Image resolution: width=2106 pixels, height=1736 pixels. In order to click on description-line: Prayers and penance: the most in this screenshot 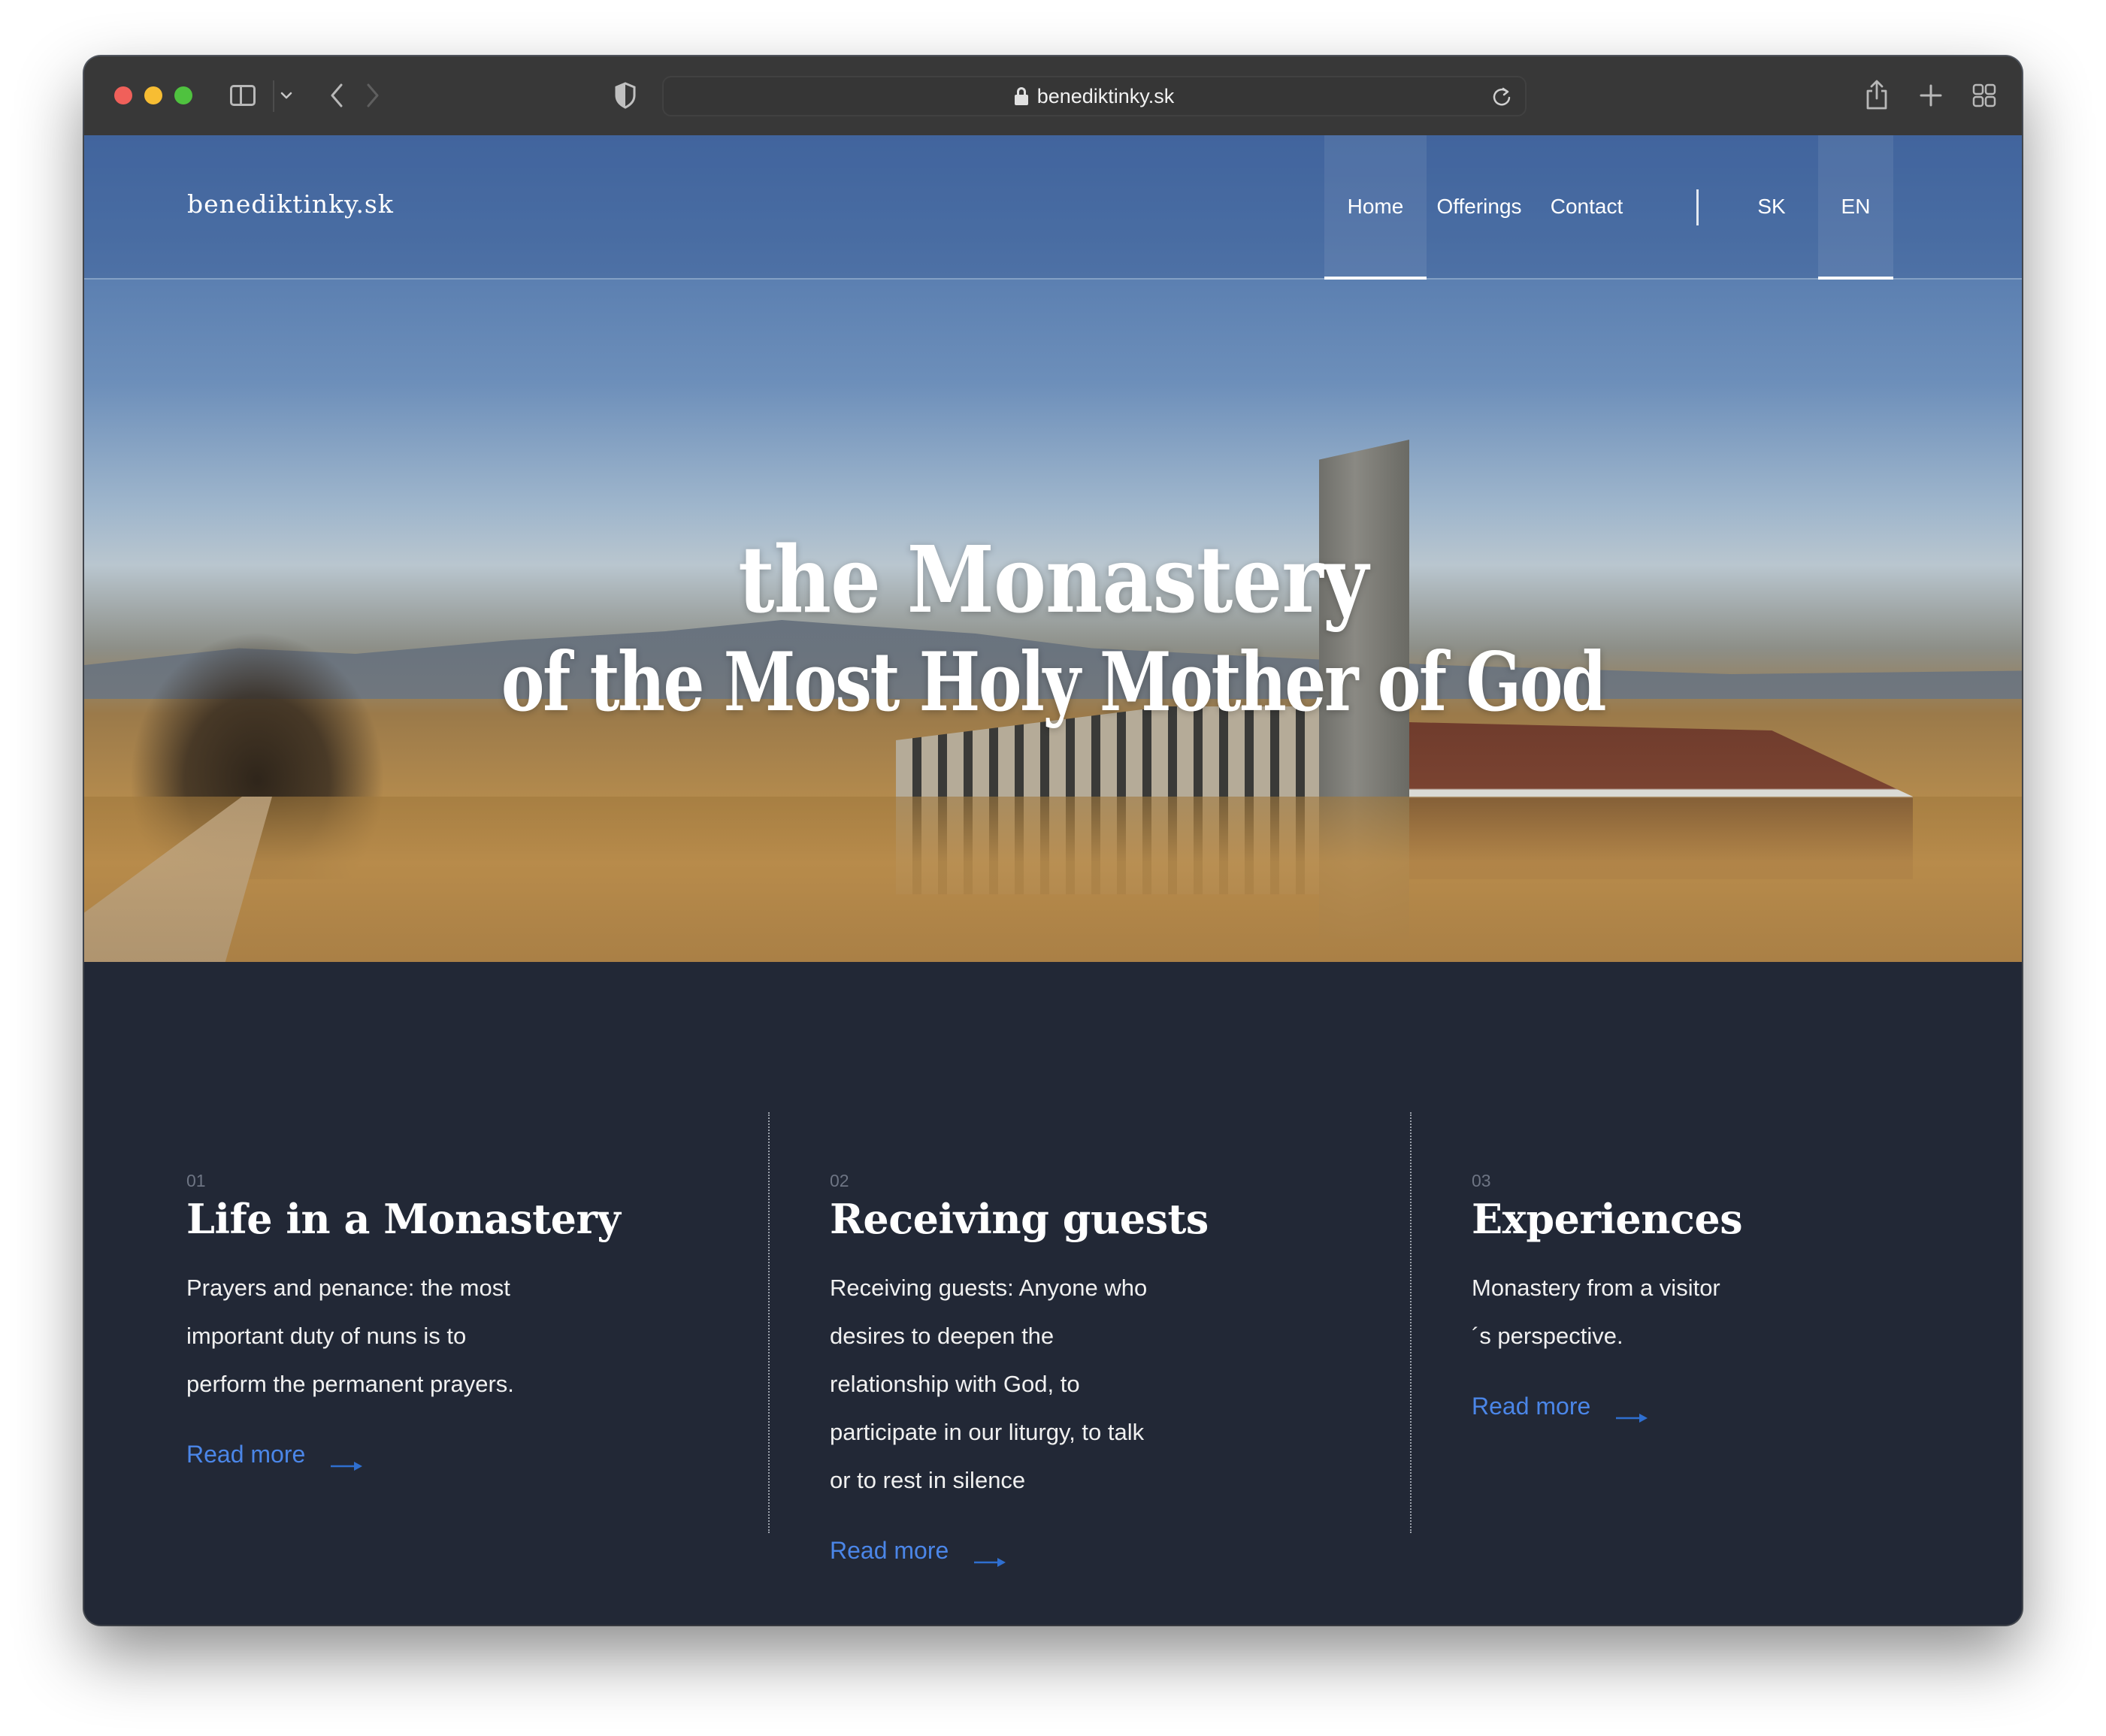, I will do `click(348, 1288)`.